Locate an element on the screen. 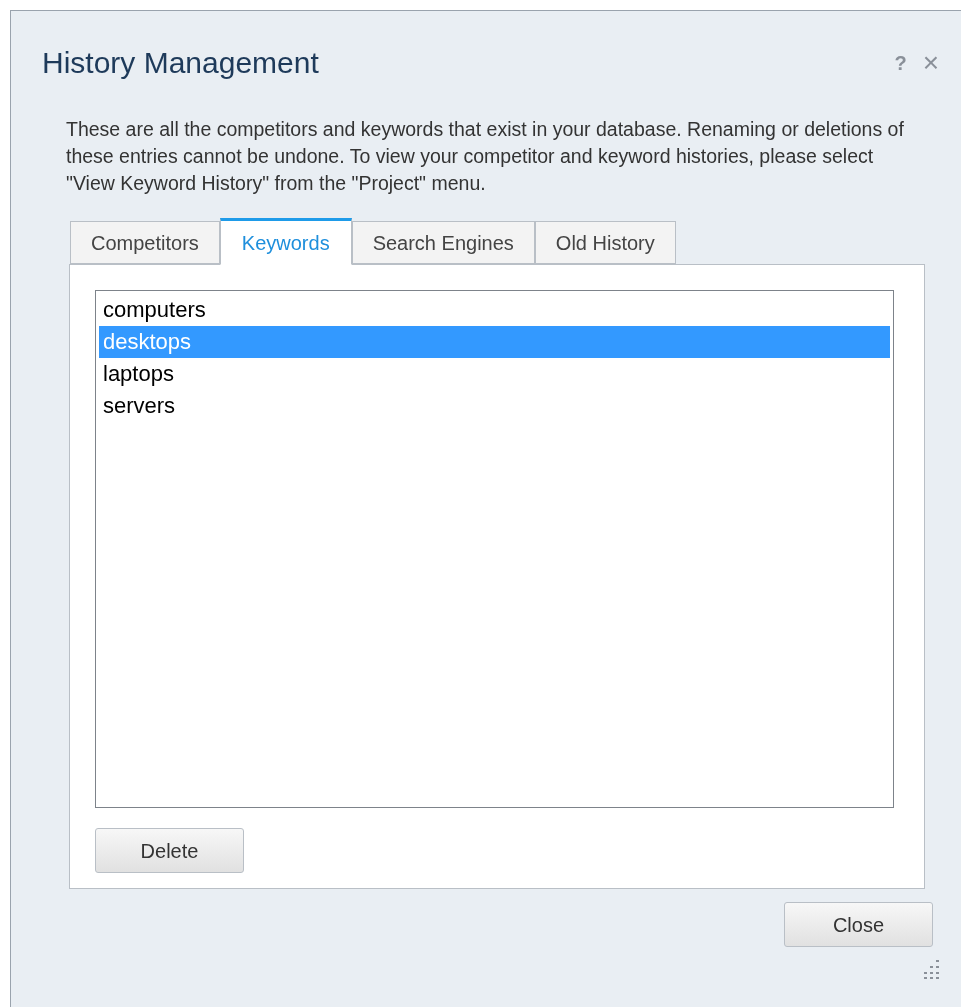 This screenshot has width=961, height=1007. list-item: computers is located at coordinates (494, 310).